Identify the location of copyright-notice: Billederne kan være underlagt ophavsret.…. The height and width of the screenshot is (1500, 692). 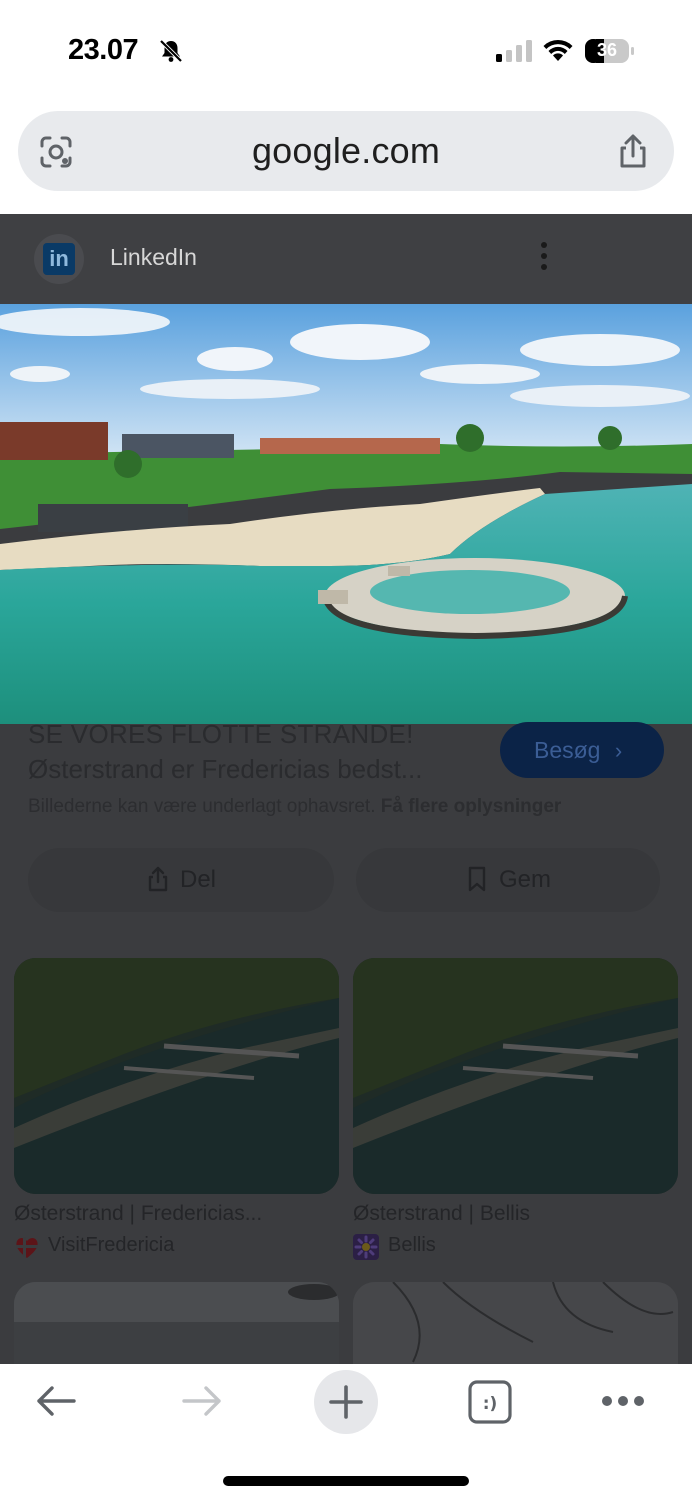
(294, 807).